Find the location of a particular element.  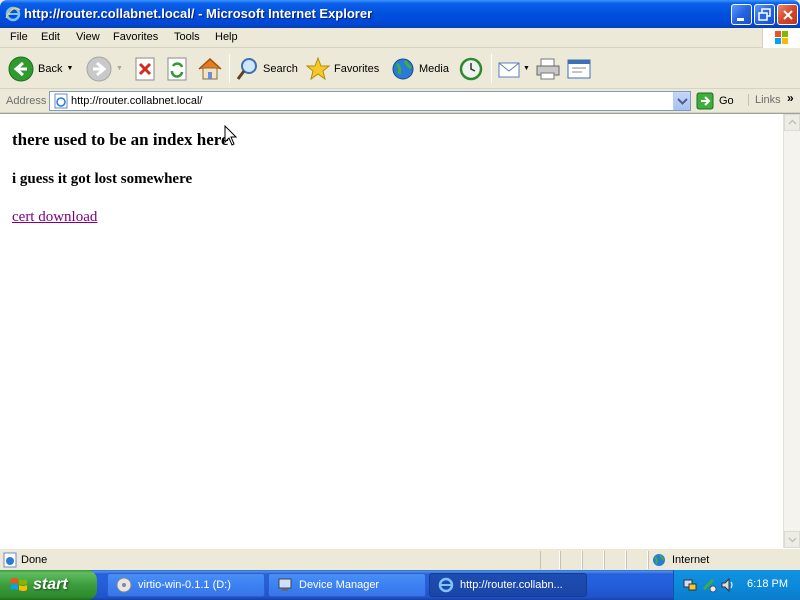

menu-favorites: Favorites is located at coordinates (135, 37).